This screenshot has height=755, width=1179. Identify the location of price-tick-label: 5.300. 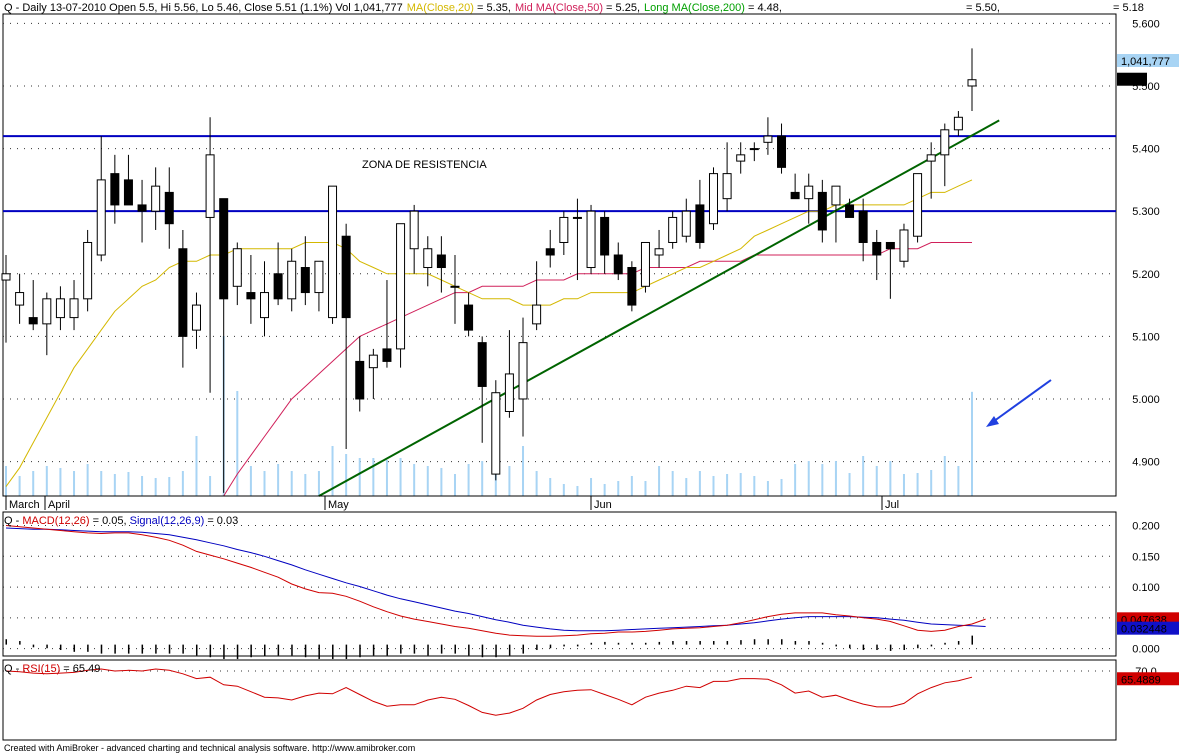
(1146, 212).